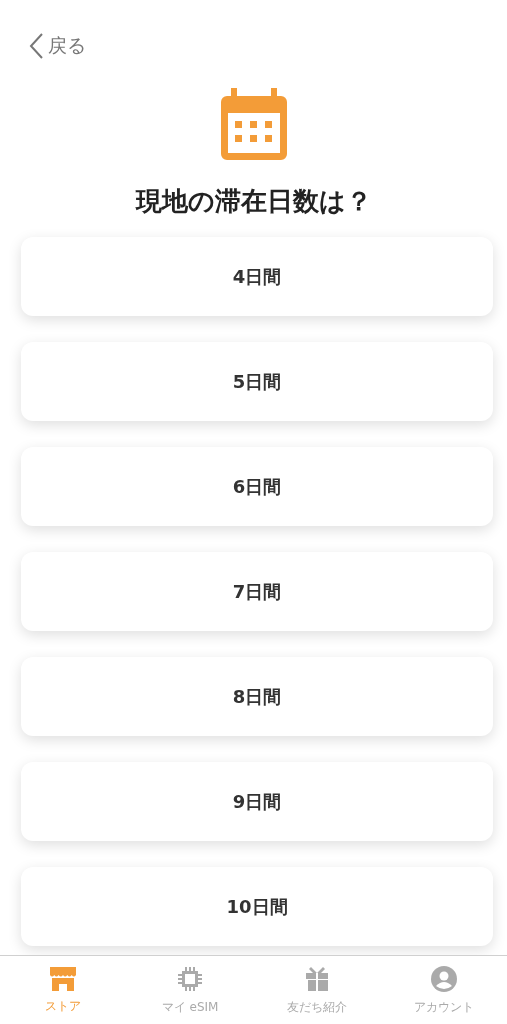 Image resolution: width=507 pixels, height=1024 pixels. Describe the element at coordinates (257, 486) in the screenshot. I see `duration-option: 6日間` at that location.